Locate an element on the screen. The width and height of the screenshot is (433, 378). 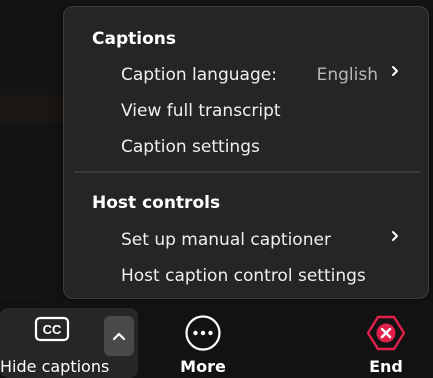
menu-divider is located at coordinates (247, 172).